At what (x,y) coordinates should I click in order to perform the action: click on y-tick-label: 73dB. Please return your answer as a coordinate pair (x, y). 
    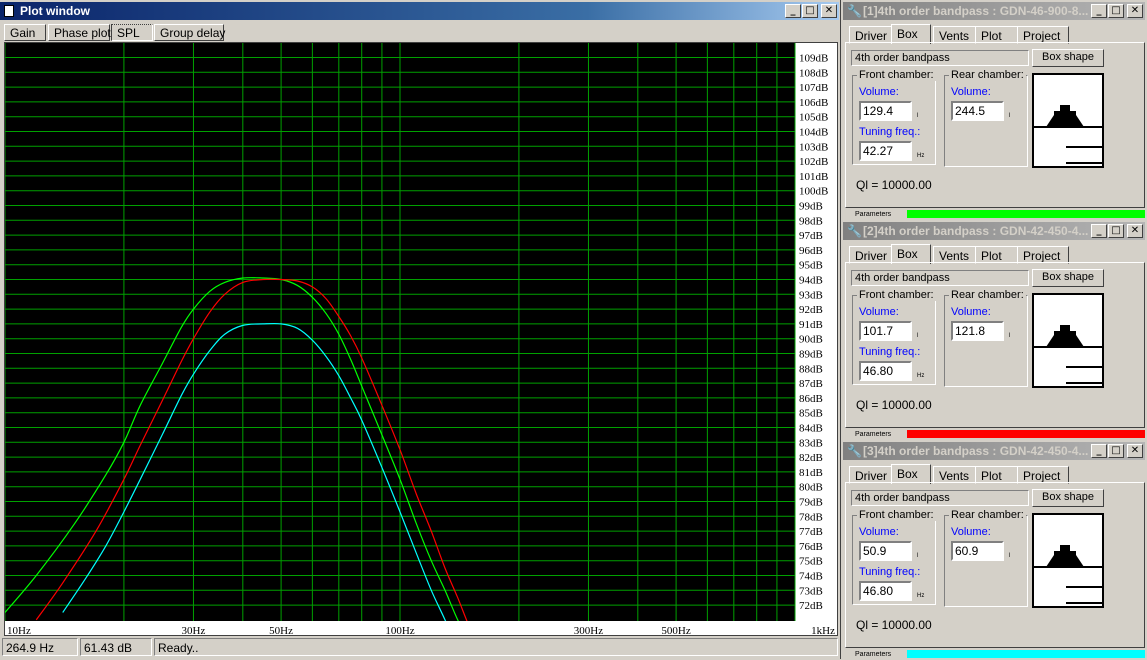
    Looking at the image, I should click on (811, 591).